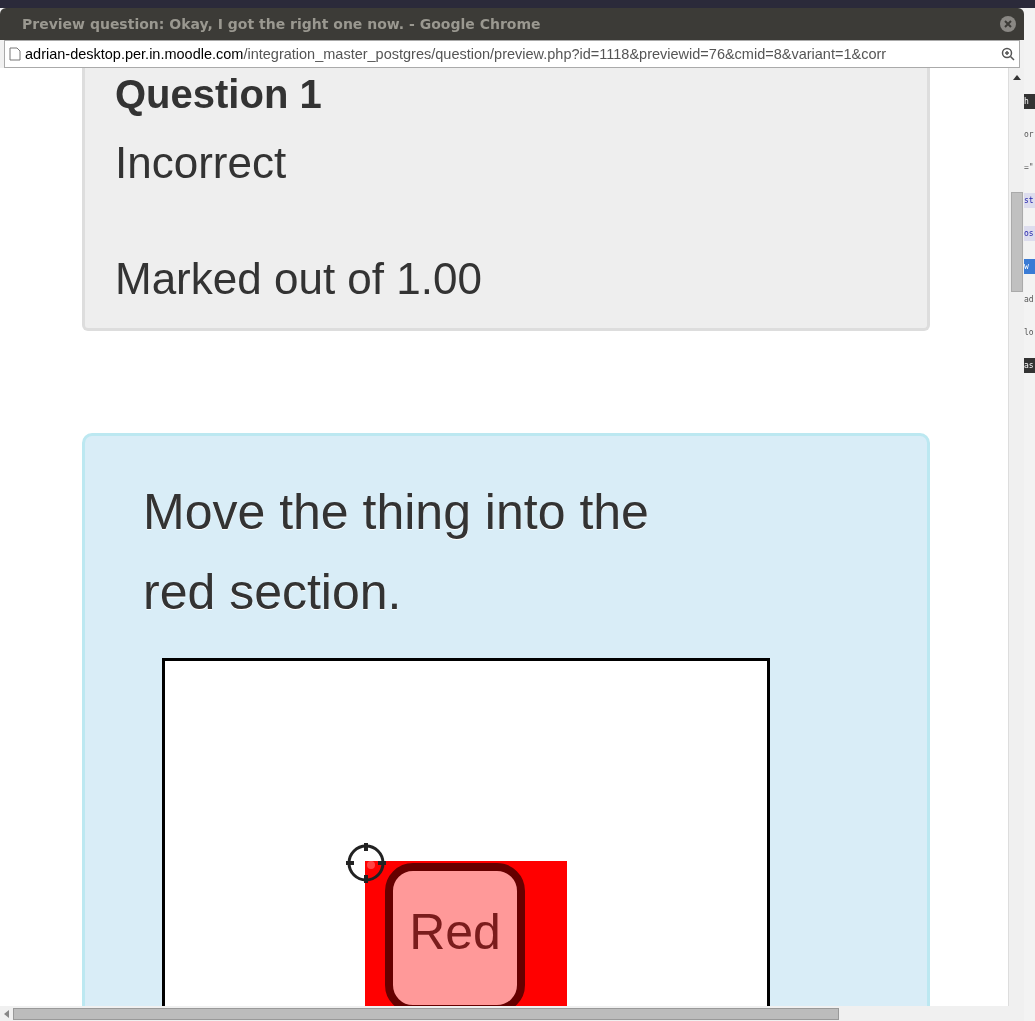 The height and width of the screenshot is (1021, 1035). I want to click on code-fragment: or, so click(1029, 135).